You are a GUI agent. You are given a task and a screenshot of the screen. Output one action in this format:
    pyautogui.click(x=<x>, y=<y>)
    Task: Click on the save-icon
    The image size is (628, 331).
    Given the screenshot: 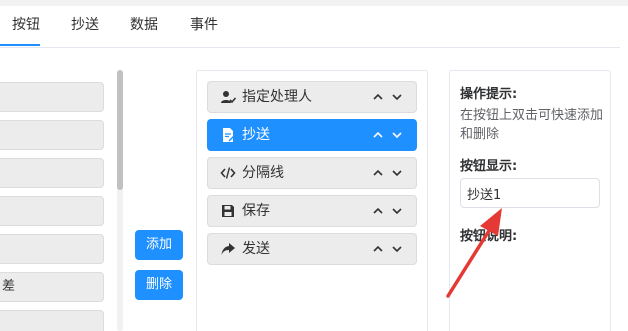 What is the action you would take?
    pyautogui.click(x=228, y=211)
    